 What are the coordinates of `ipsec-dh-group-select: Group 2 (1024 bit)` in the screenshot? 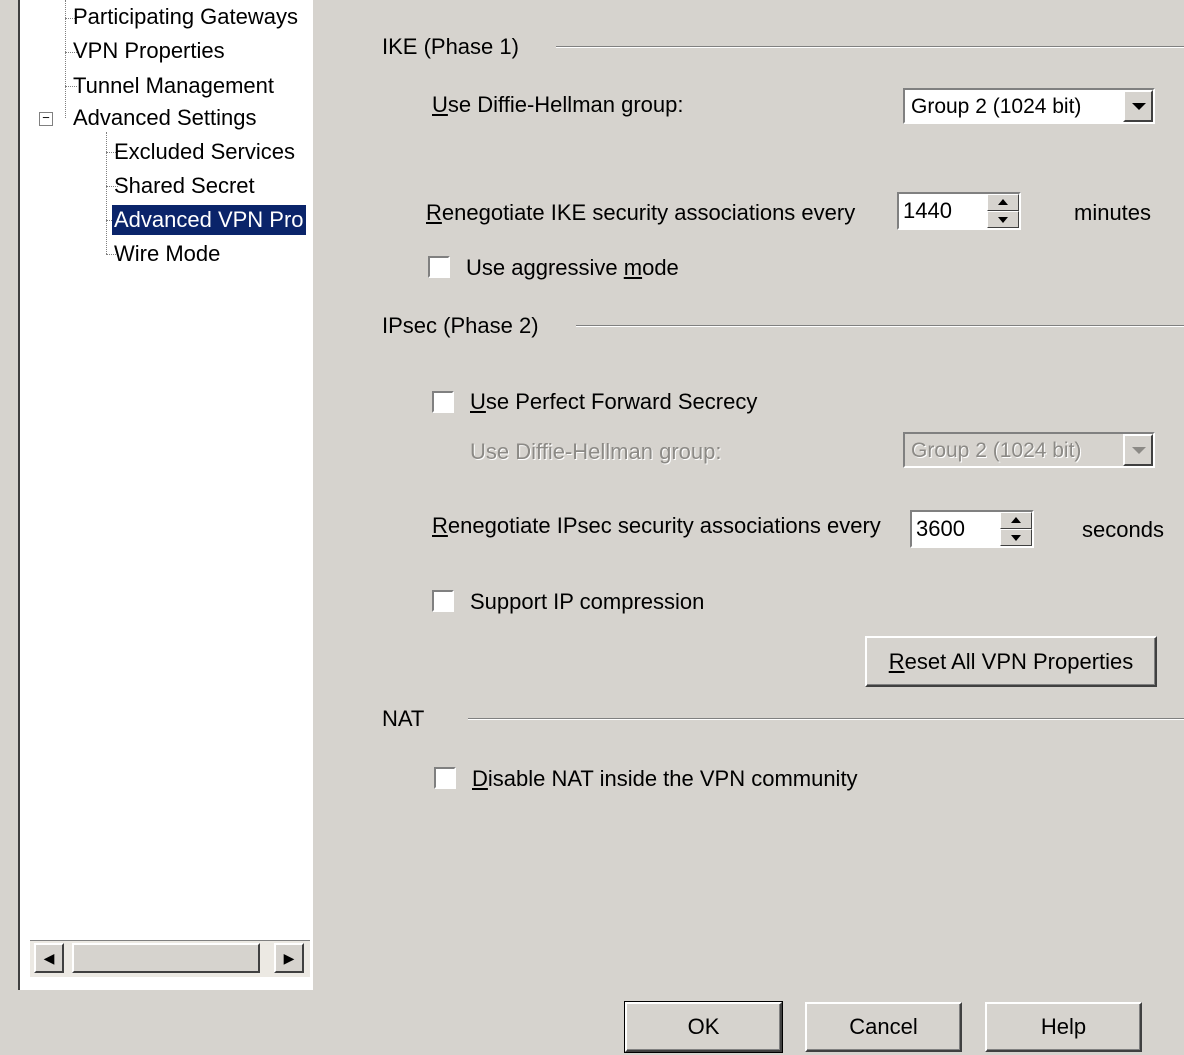 It's located at (1029, 450).